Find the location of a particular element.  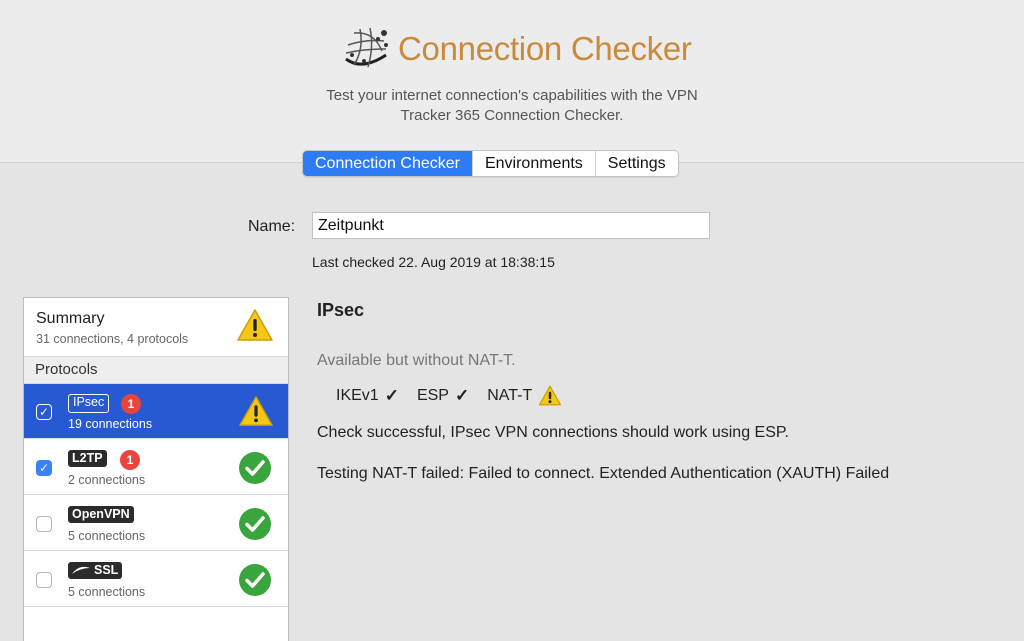

tab-bar: Connection Checker Environments Settings is located at coordinates (490, 163).